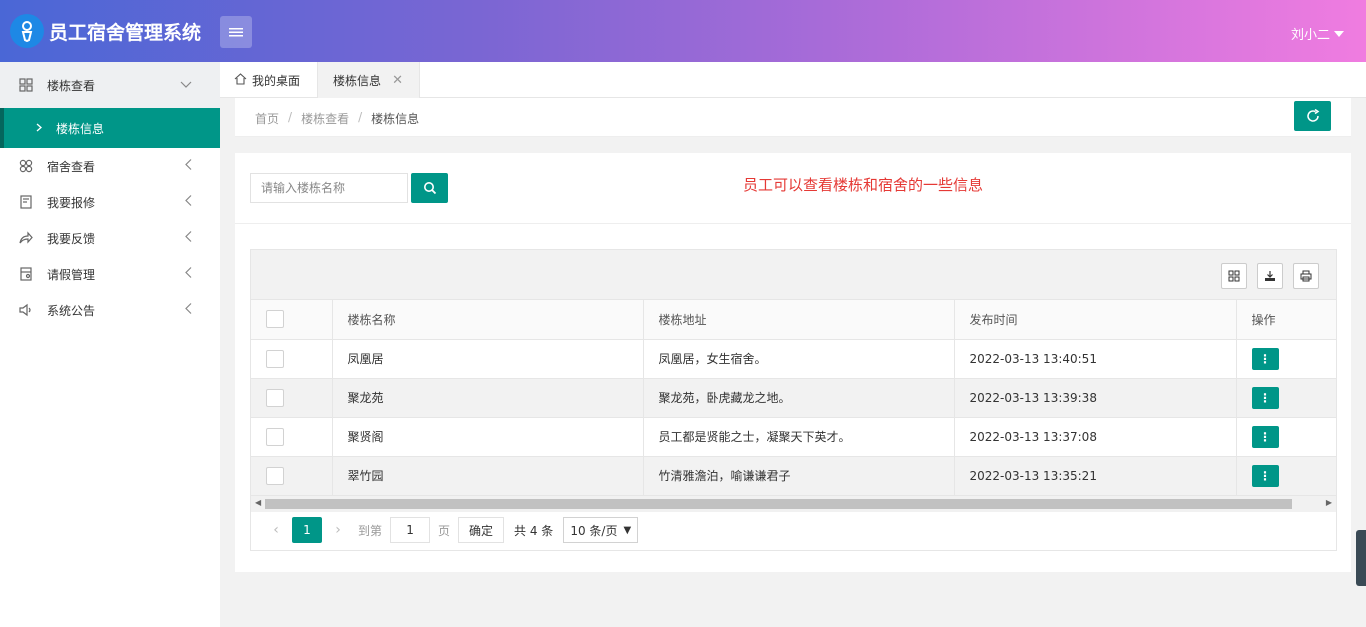 Image resolution: width=1366 pixels, height=627 pixels. What do you see at coordinates (110, 202) in the screenshot?
I see `sidebar-item-repair: 我要报修` at bounding box center [110, 202].